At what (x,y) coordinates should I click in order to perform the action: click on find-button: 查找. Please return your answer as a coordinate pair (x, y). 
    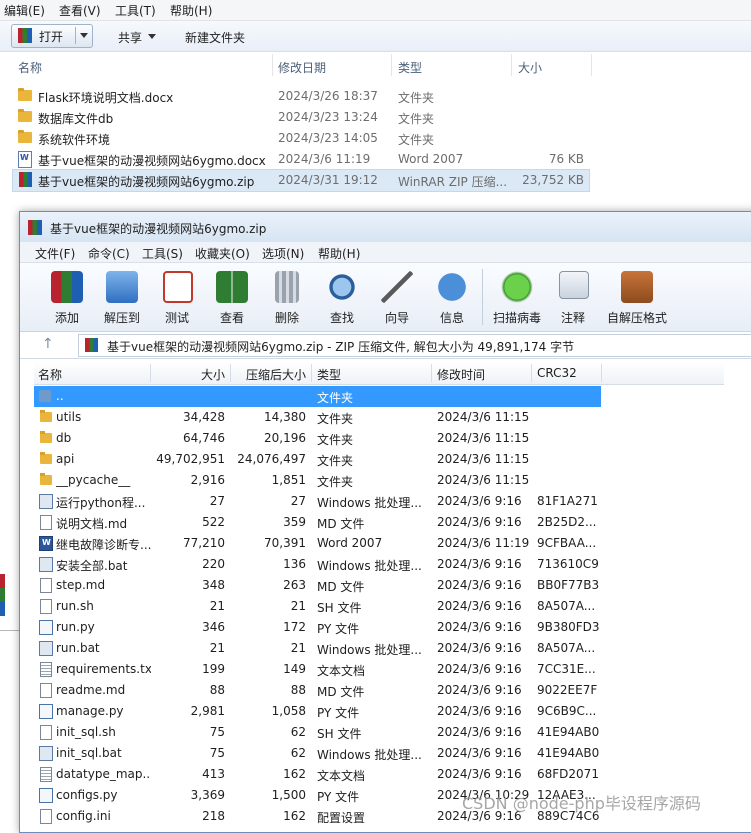
    Looking at the image, I should click on (342, 297).